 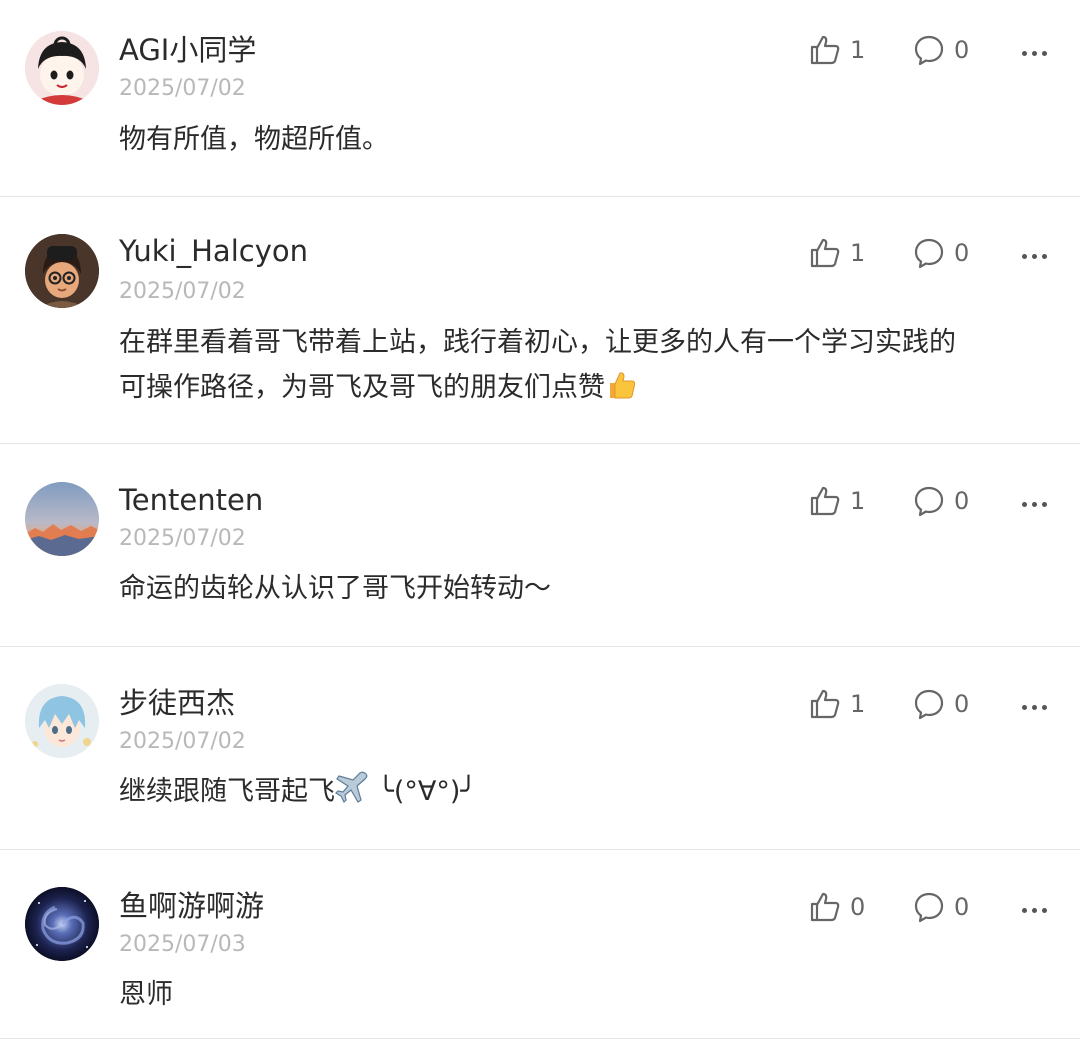 I want to click on like-button: 0, so click(x=836, y=907).